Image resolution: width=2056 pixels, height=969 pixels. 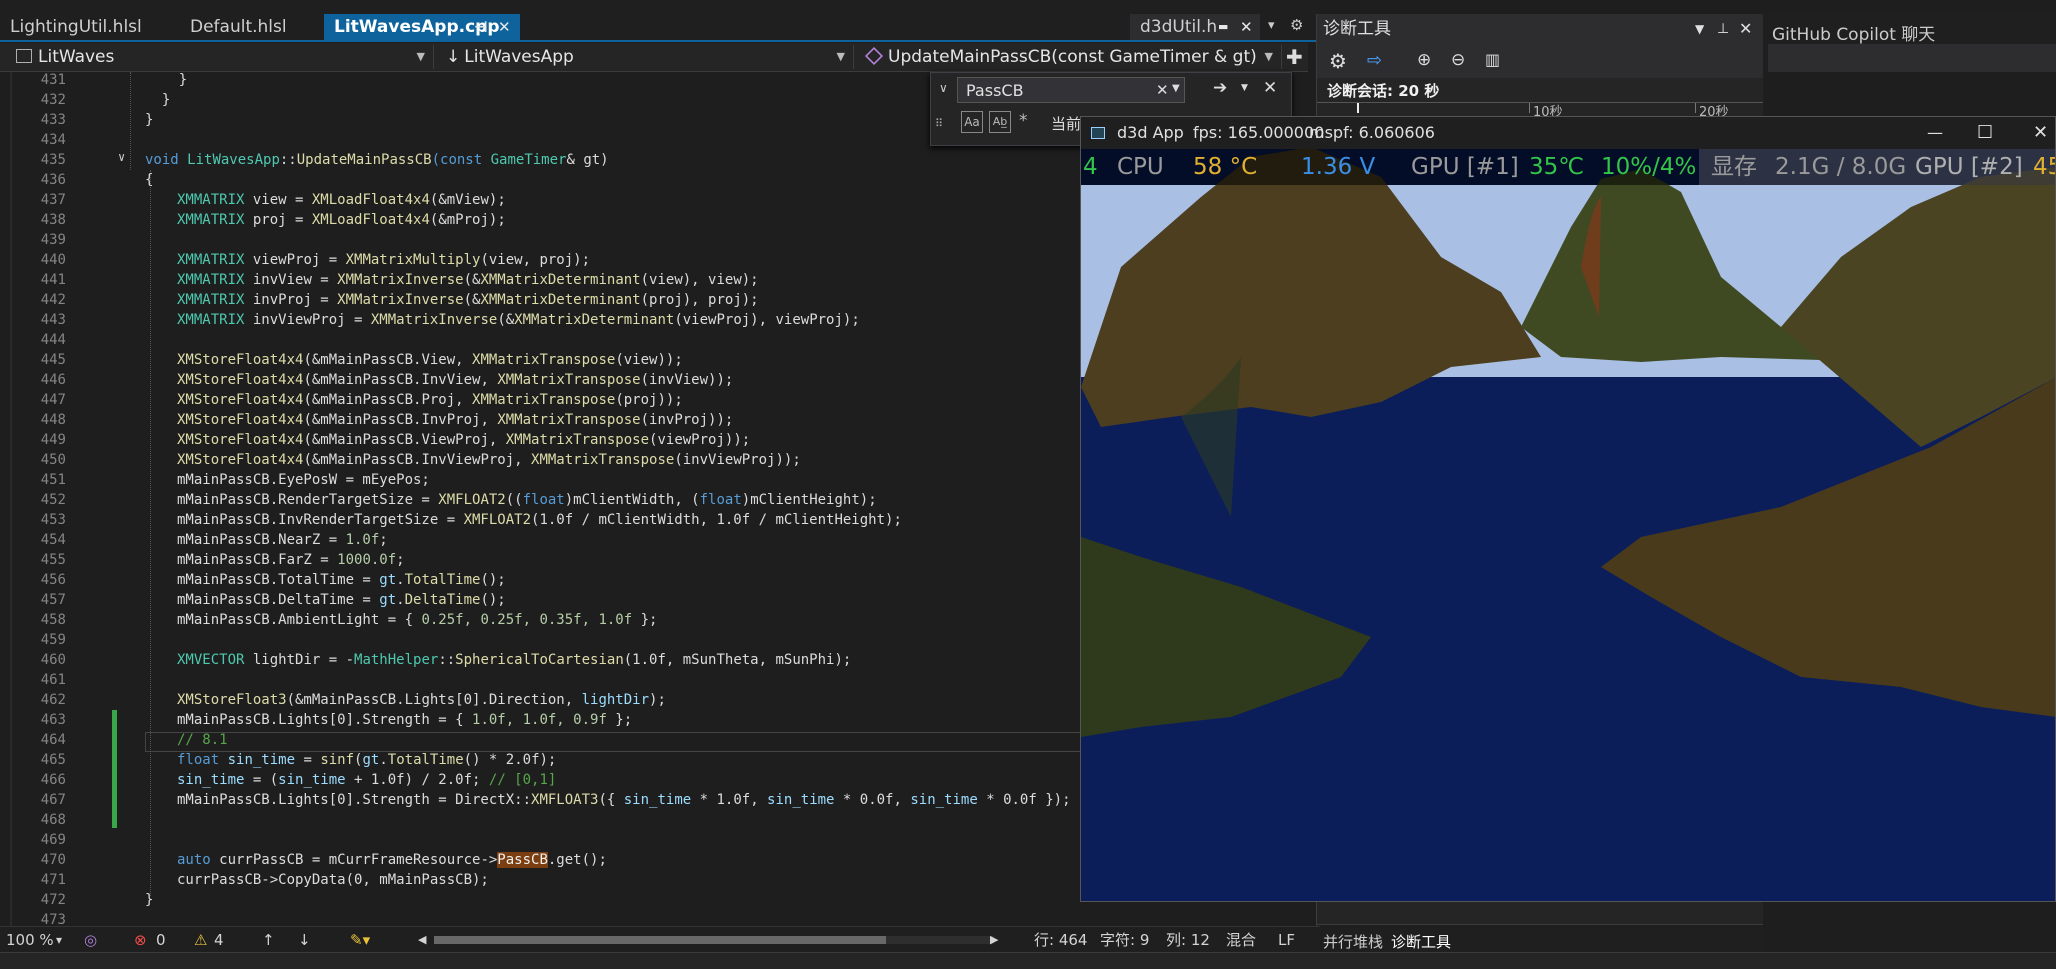 What do you see at coordinates (1723, 29) in the screenshot?
I see `pin-icon: ⊥` at bounding box center [1723, 29].